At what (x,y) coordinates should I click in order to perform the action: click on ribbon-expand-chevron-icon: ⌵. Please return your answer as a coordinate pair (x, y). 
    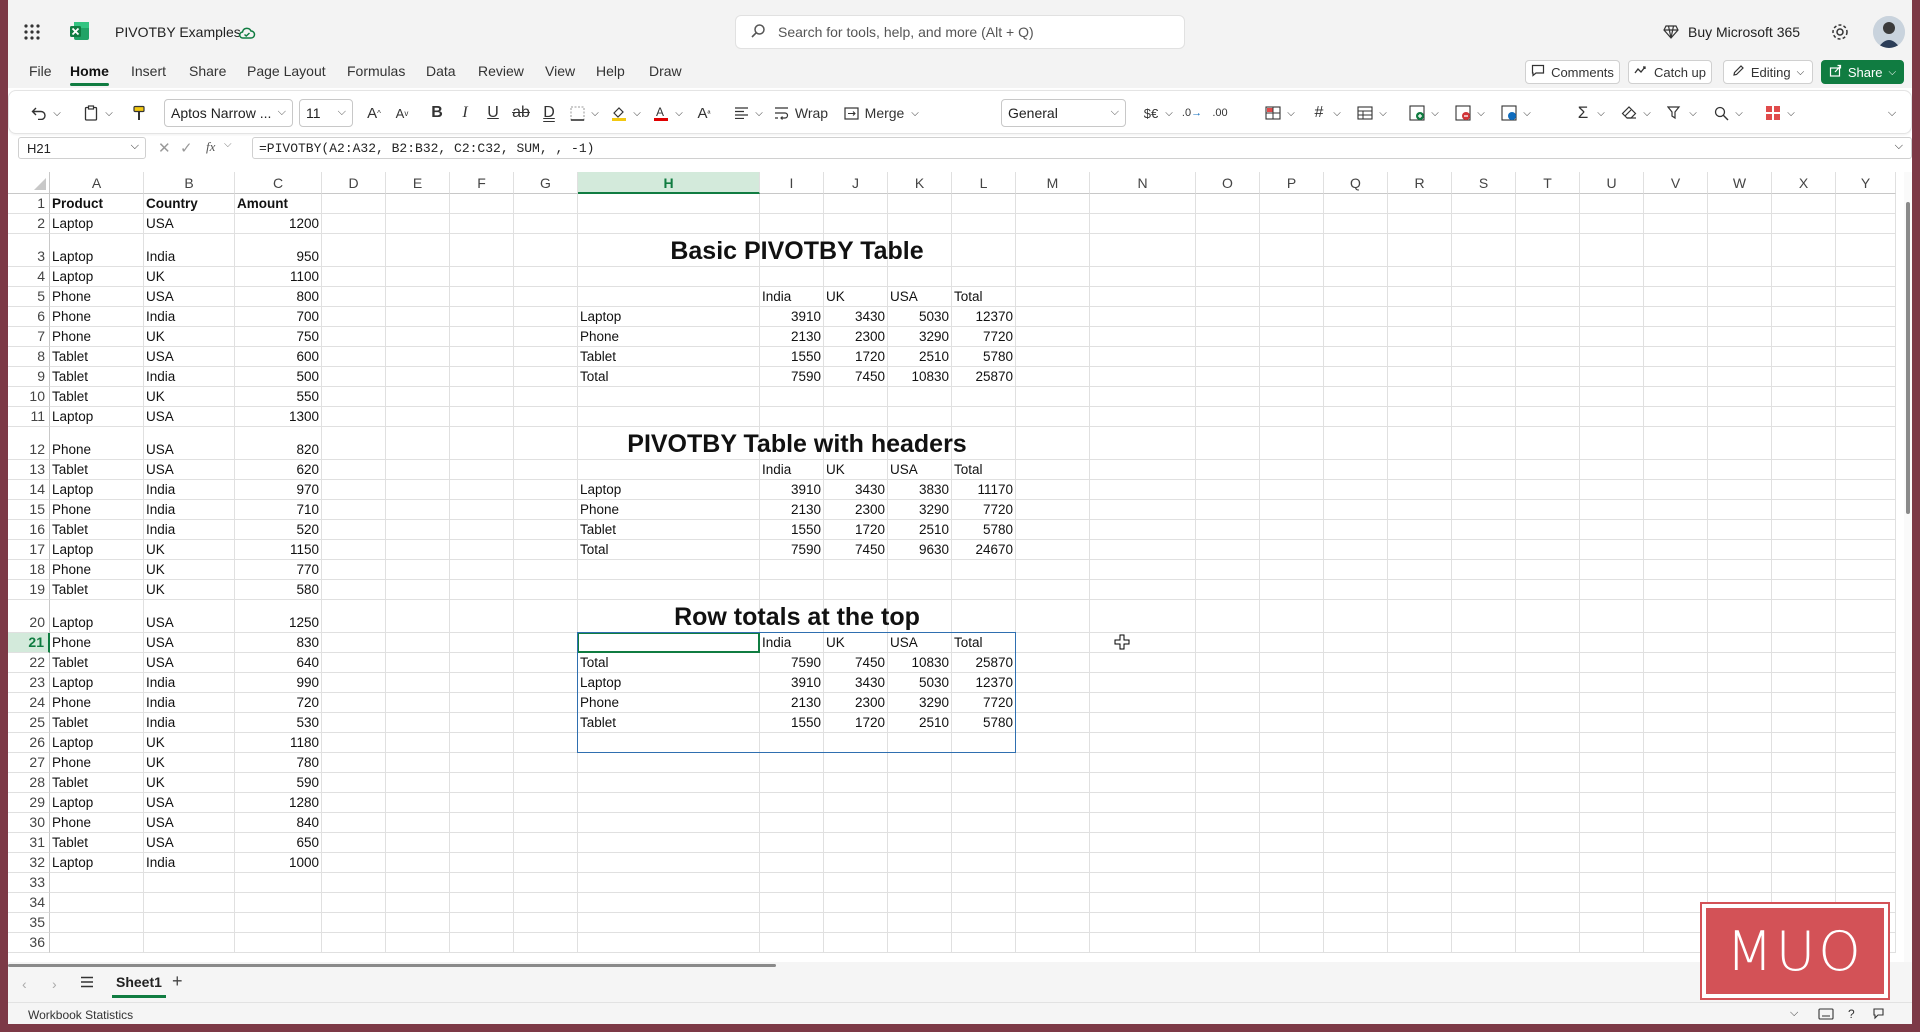
    Looking at the image, I should click on (1892, 113).